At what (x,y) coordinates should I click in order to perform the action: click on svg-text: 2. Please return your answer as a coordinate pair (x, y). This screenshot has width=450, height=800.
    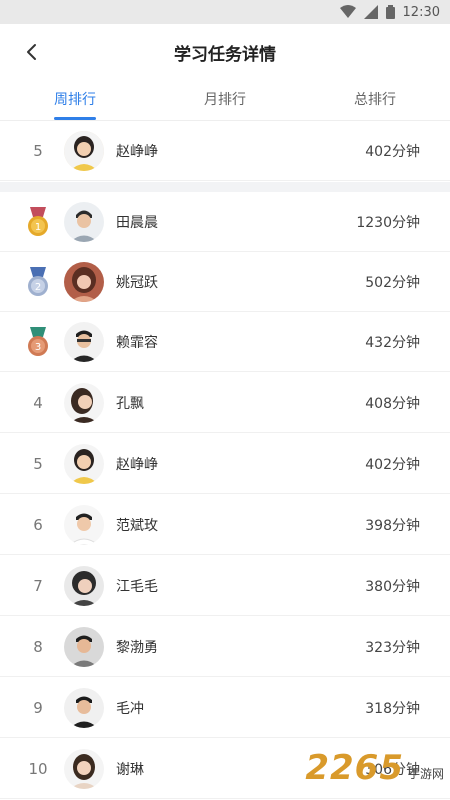
    Looking at the image, I should click on (38, 287).